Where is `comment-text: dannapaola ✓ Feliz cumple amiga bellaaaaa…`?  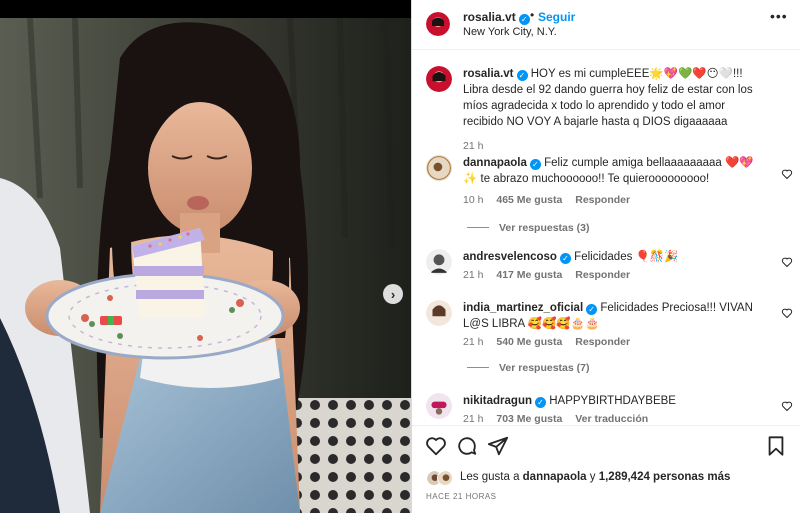
comment-text: dannapaola ✓ Feliz cumple amiga bellaaaaa… is located at coordinates (613, 171).